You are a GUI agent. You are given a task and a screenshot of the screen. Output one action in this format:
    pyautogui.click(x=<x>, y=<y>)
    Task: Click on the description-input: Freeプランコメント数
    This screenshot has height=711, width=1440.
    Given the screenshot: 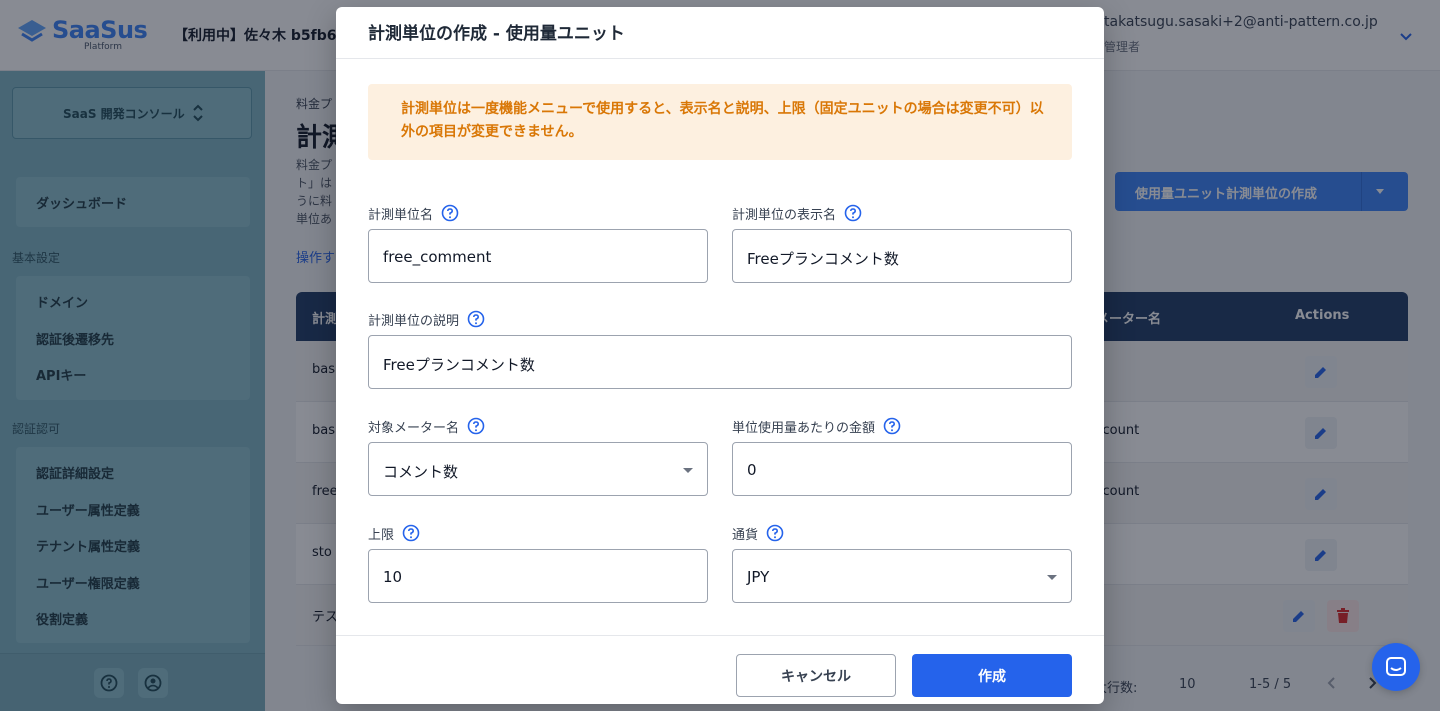 What is the action you would take?
    pyautogui.click(x=720, y=362)
    